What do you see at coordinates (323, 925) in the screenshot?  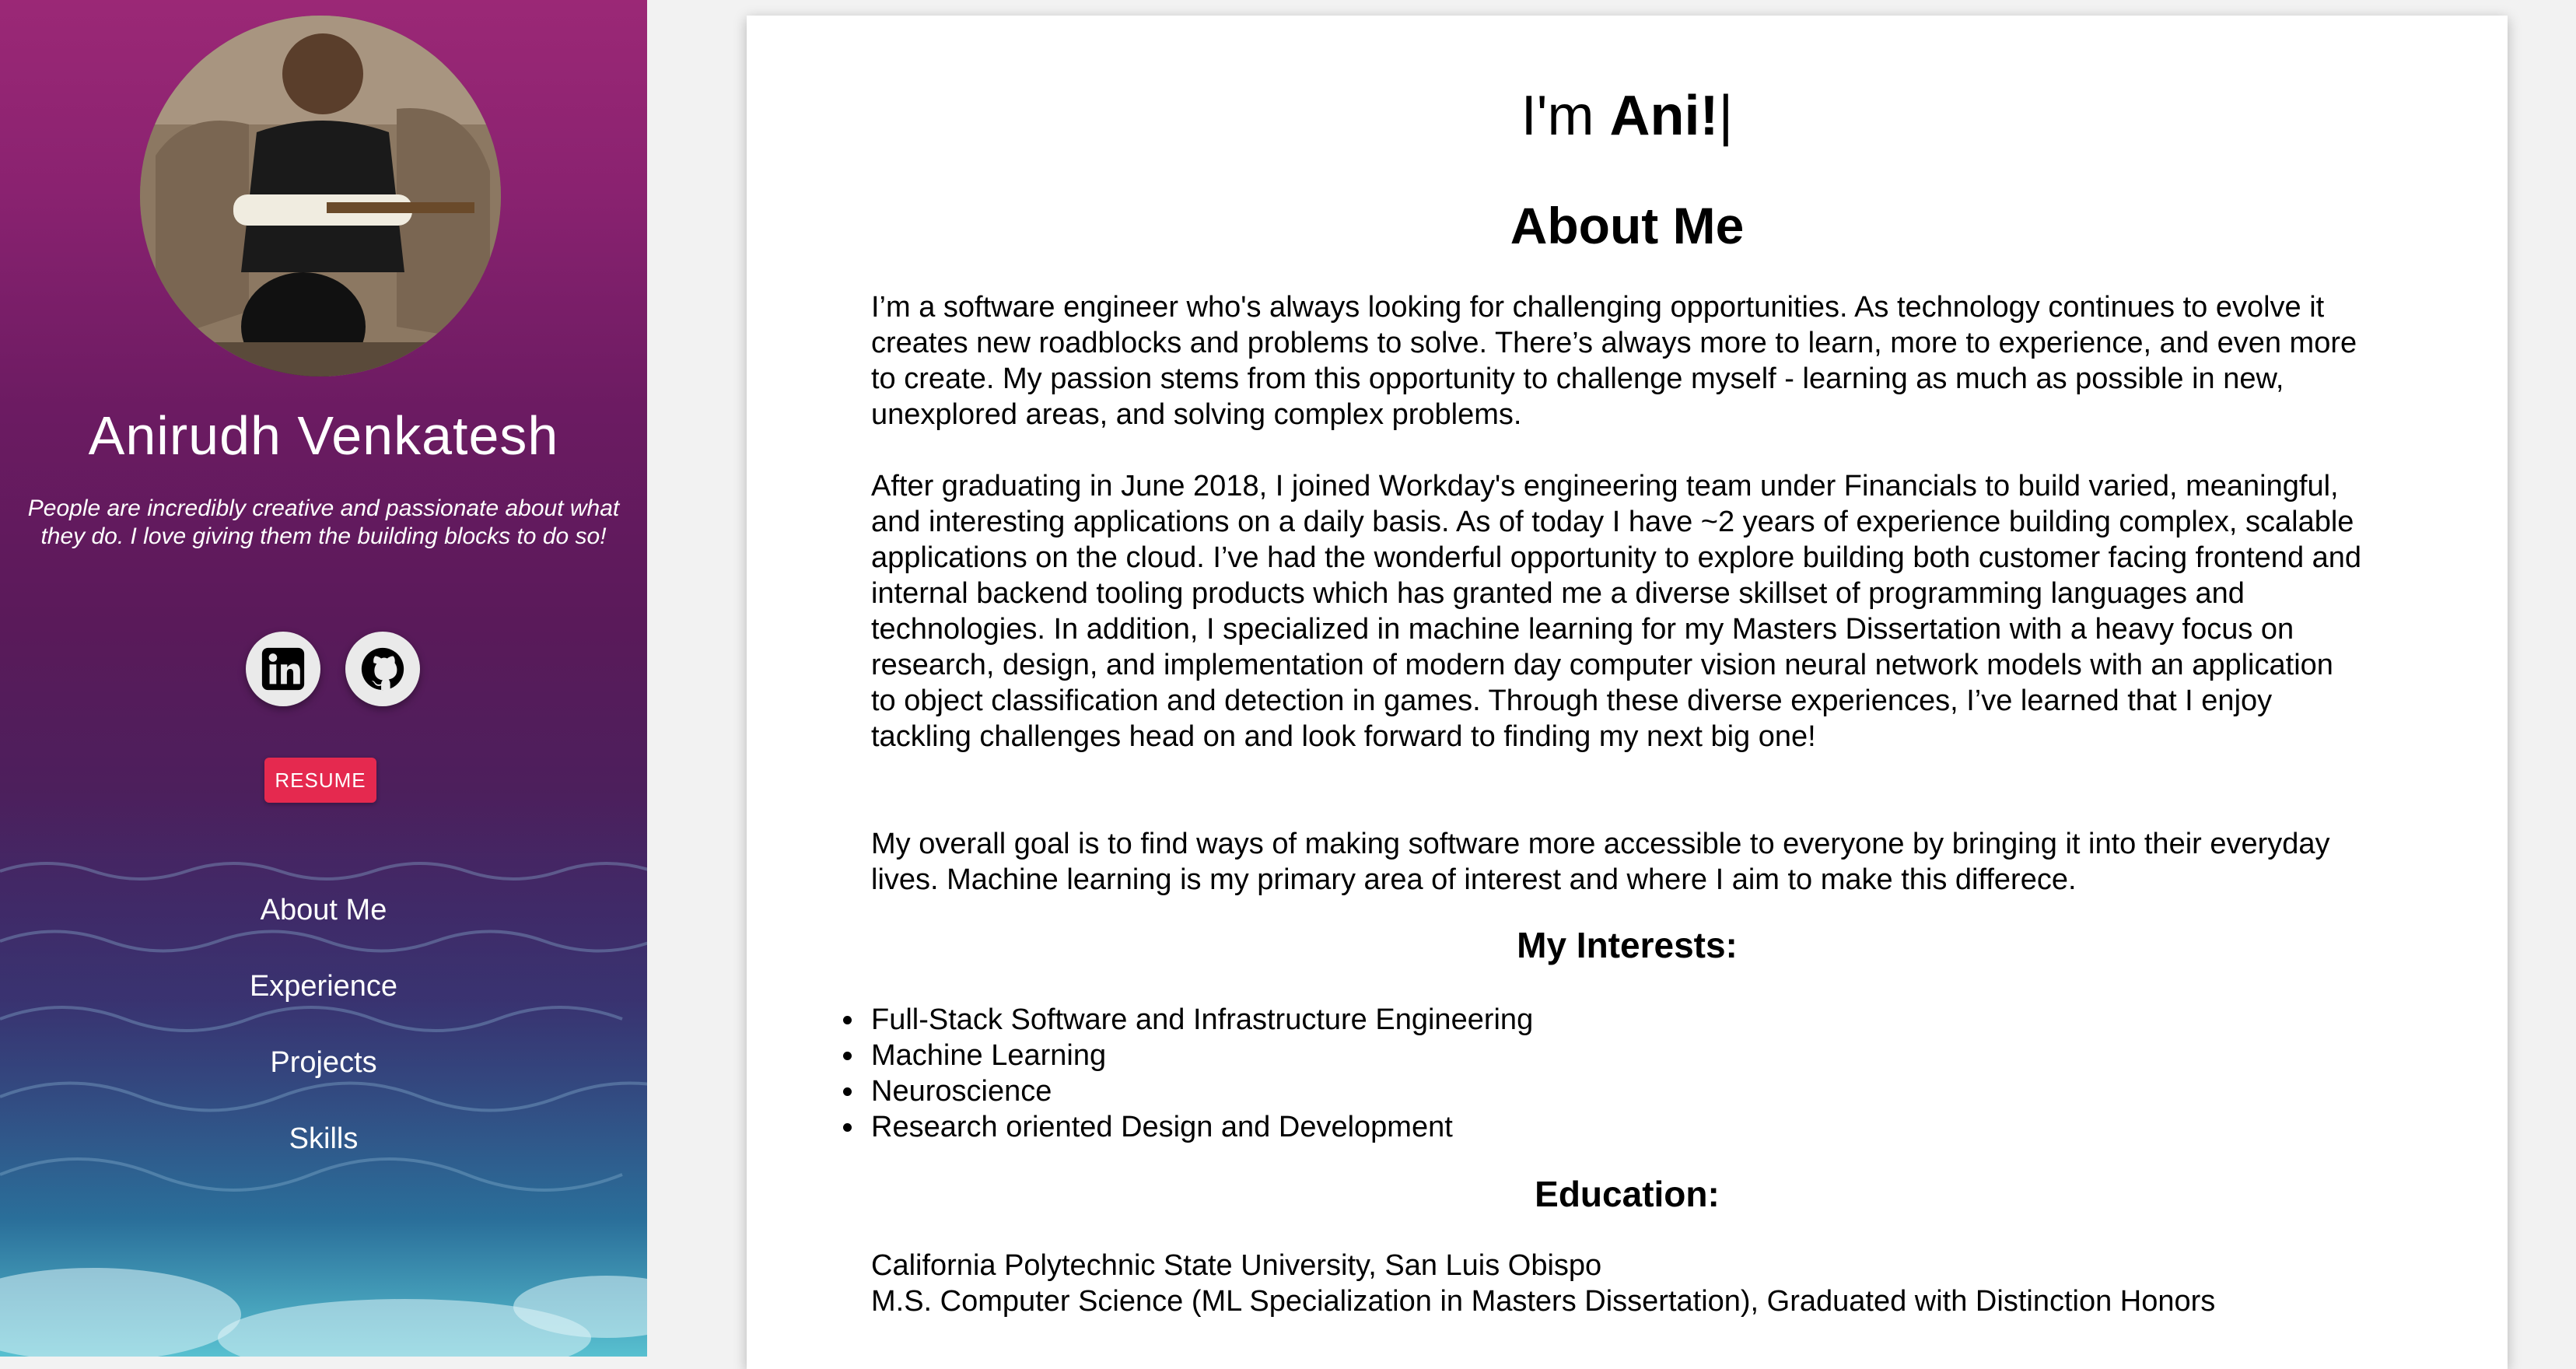 I see `nav-item-about-me: About Me` at bounding box center [323, 925].